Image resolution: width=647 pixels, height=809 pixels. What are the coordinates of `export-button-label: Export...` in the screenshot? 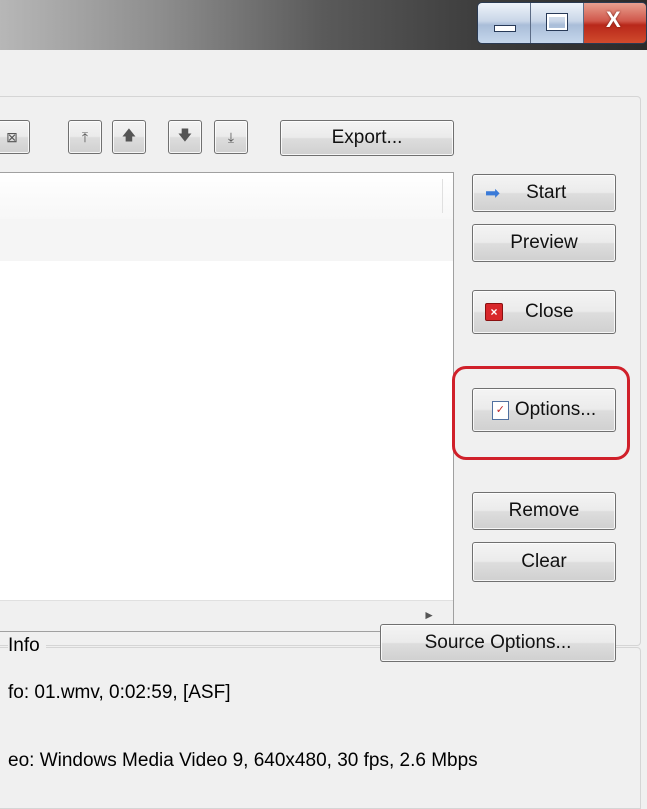 It's located at (367, 137).